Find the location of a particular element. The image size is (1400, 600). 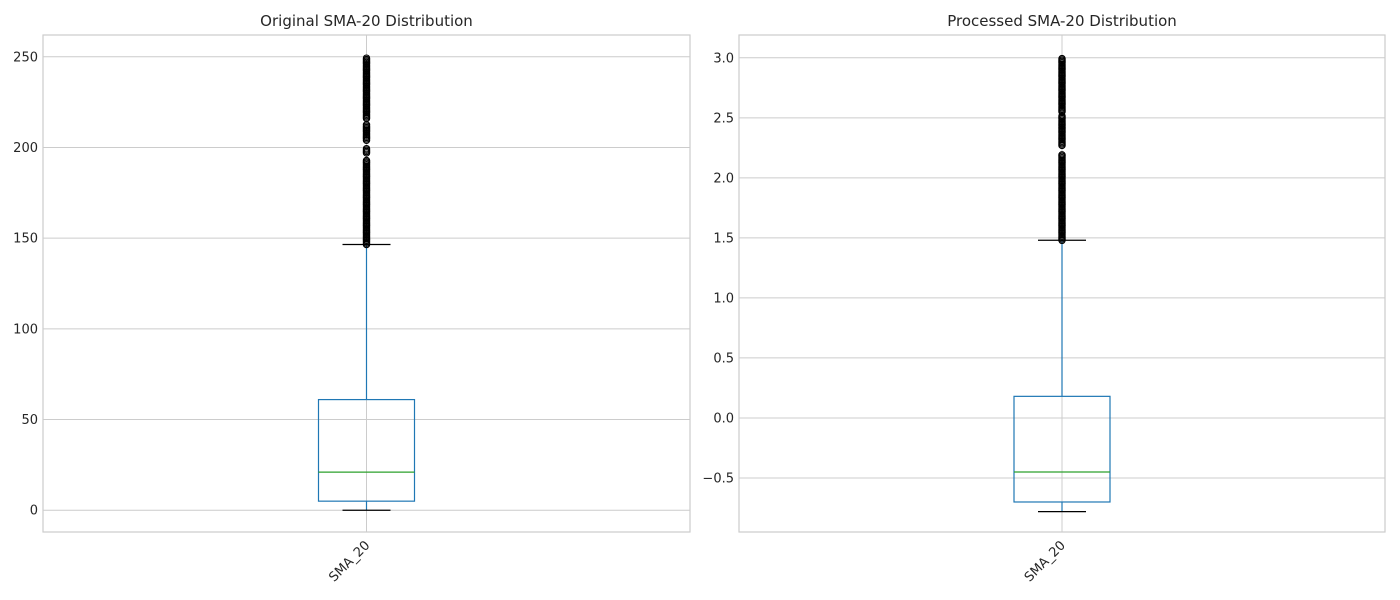

y-tick-label: 0.0 is located at coordinates (723, 418).